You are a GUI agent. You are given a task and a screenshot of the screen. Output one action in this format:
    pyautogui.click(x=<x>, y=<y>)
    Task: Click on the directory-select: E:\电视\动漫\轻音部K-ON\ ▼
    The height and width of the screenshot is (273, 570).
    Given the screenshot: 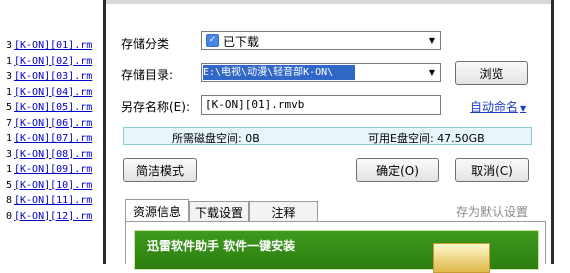 What is the action you would take?
    pyautogui.click(x=321, y=72)
    